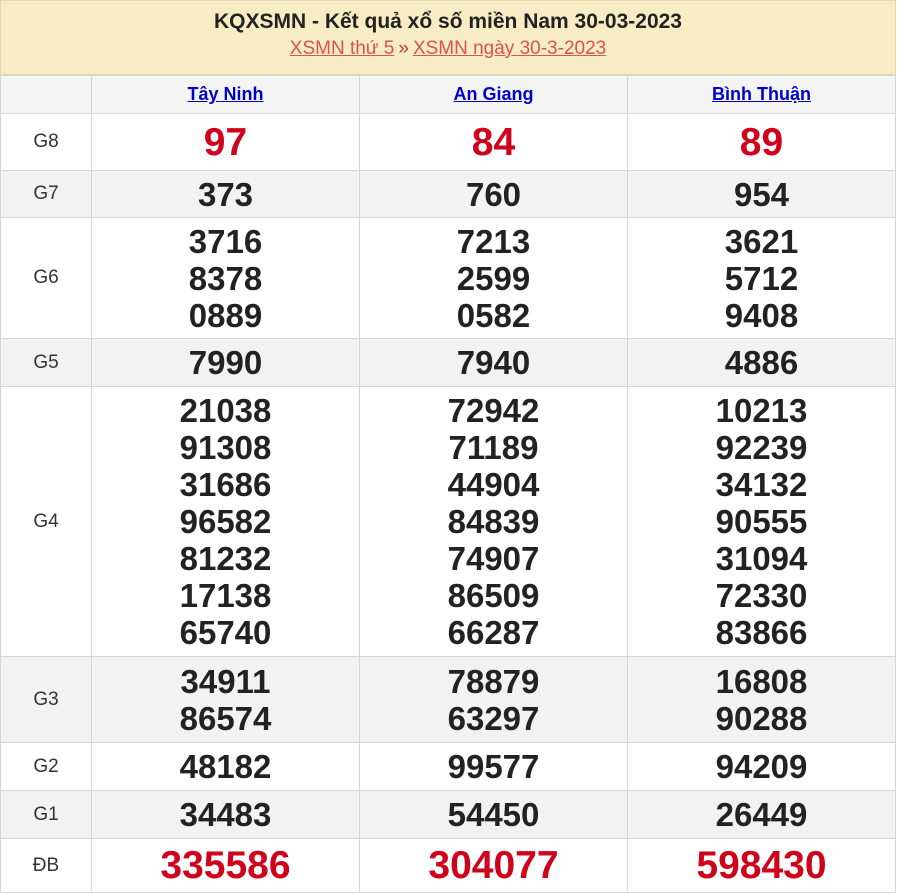  Describe the element at coordinates (46, 699) in the screenshot. I see `prize-label: G3` at that location.